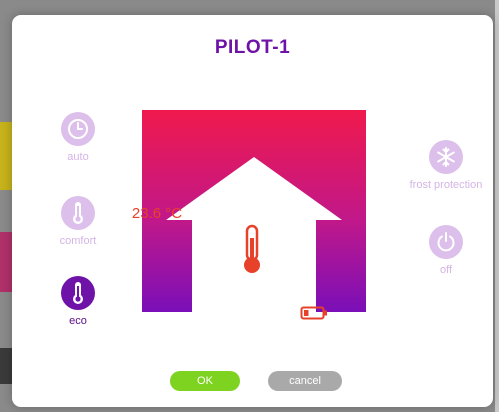 The image size is (499, 412). Describe the element at coordinates (446, 157) in the screenshot. I see `snowflake-icon` at that location.